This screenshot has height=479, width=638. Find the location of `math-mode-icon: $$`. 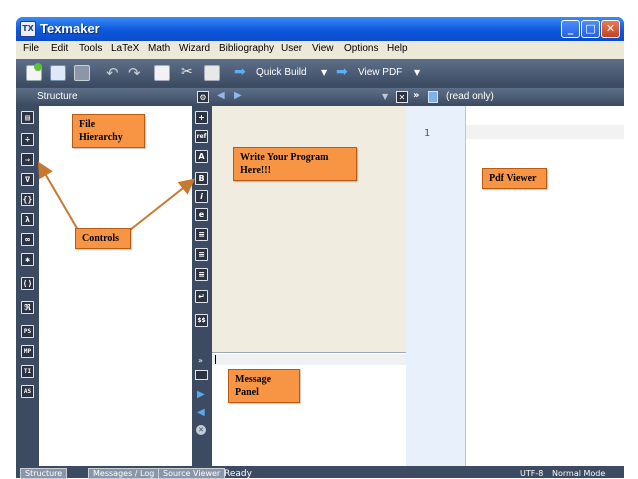

math-mode-icon: $$ is located at coordinates (201, 320).